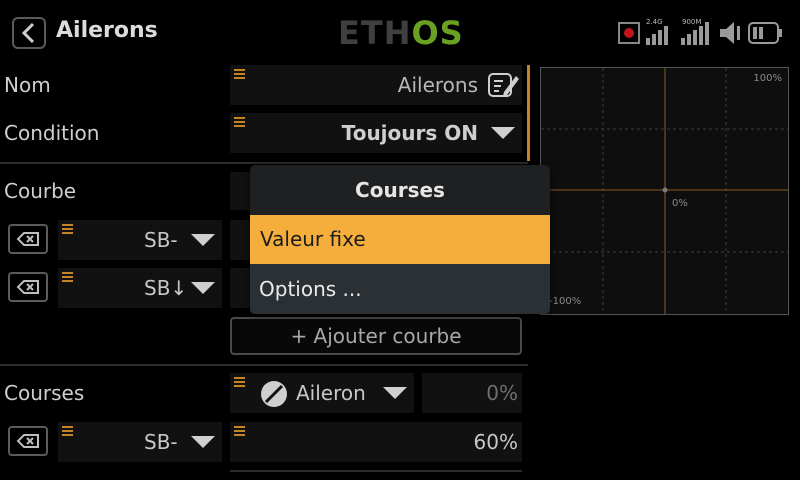  Describe the element at coordinates (680, 203) in the screenshot. I see `graph-label-mid: 0%` at that location.